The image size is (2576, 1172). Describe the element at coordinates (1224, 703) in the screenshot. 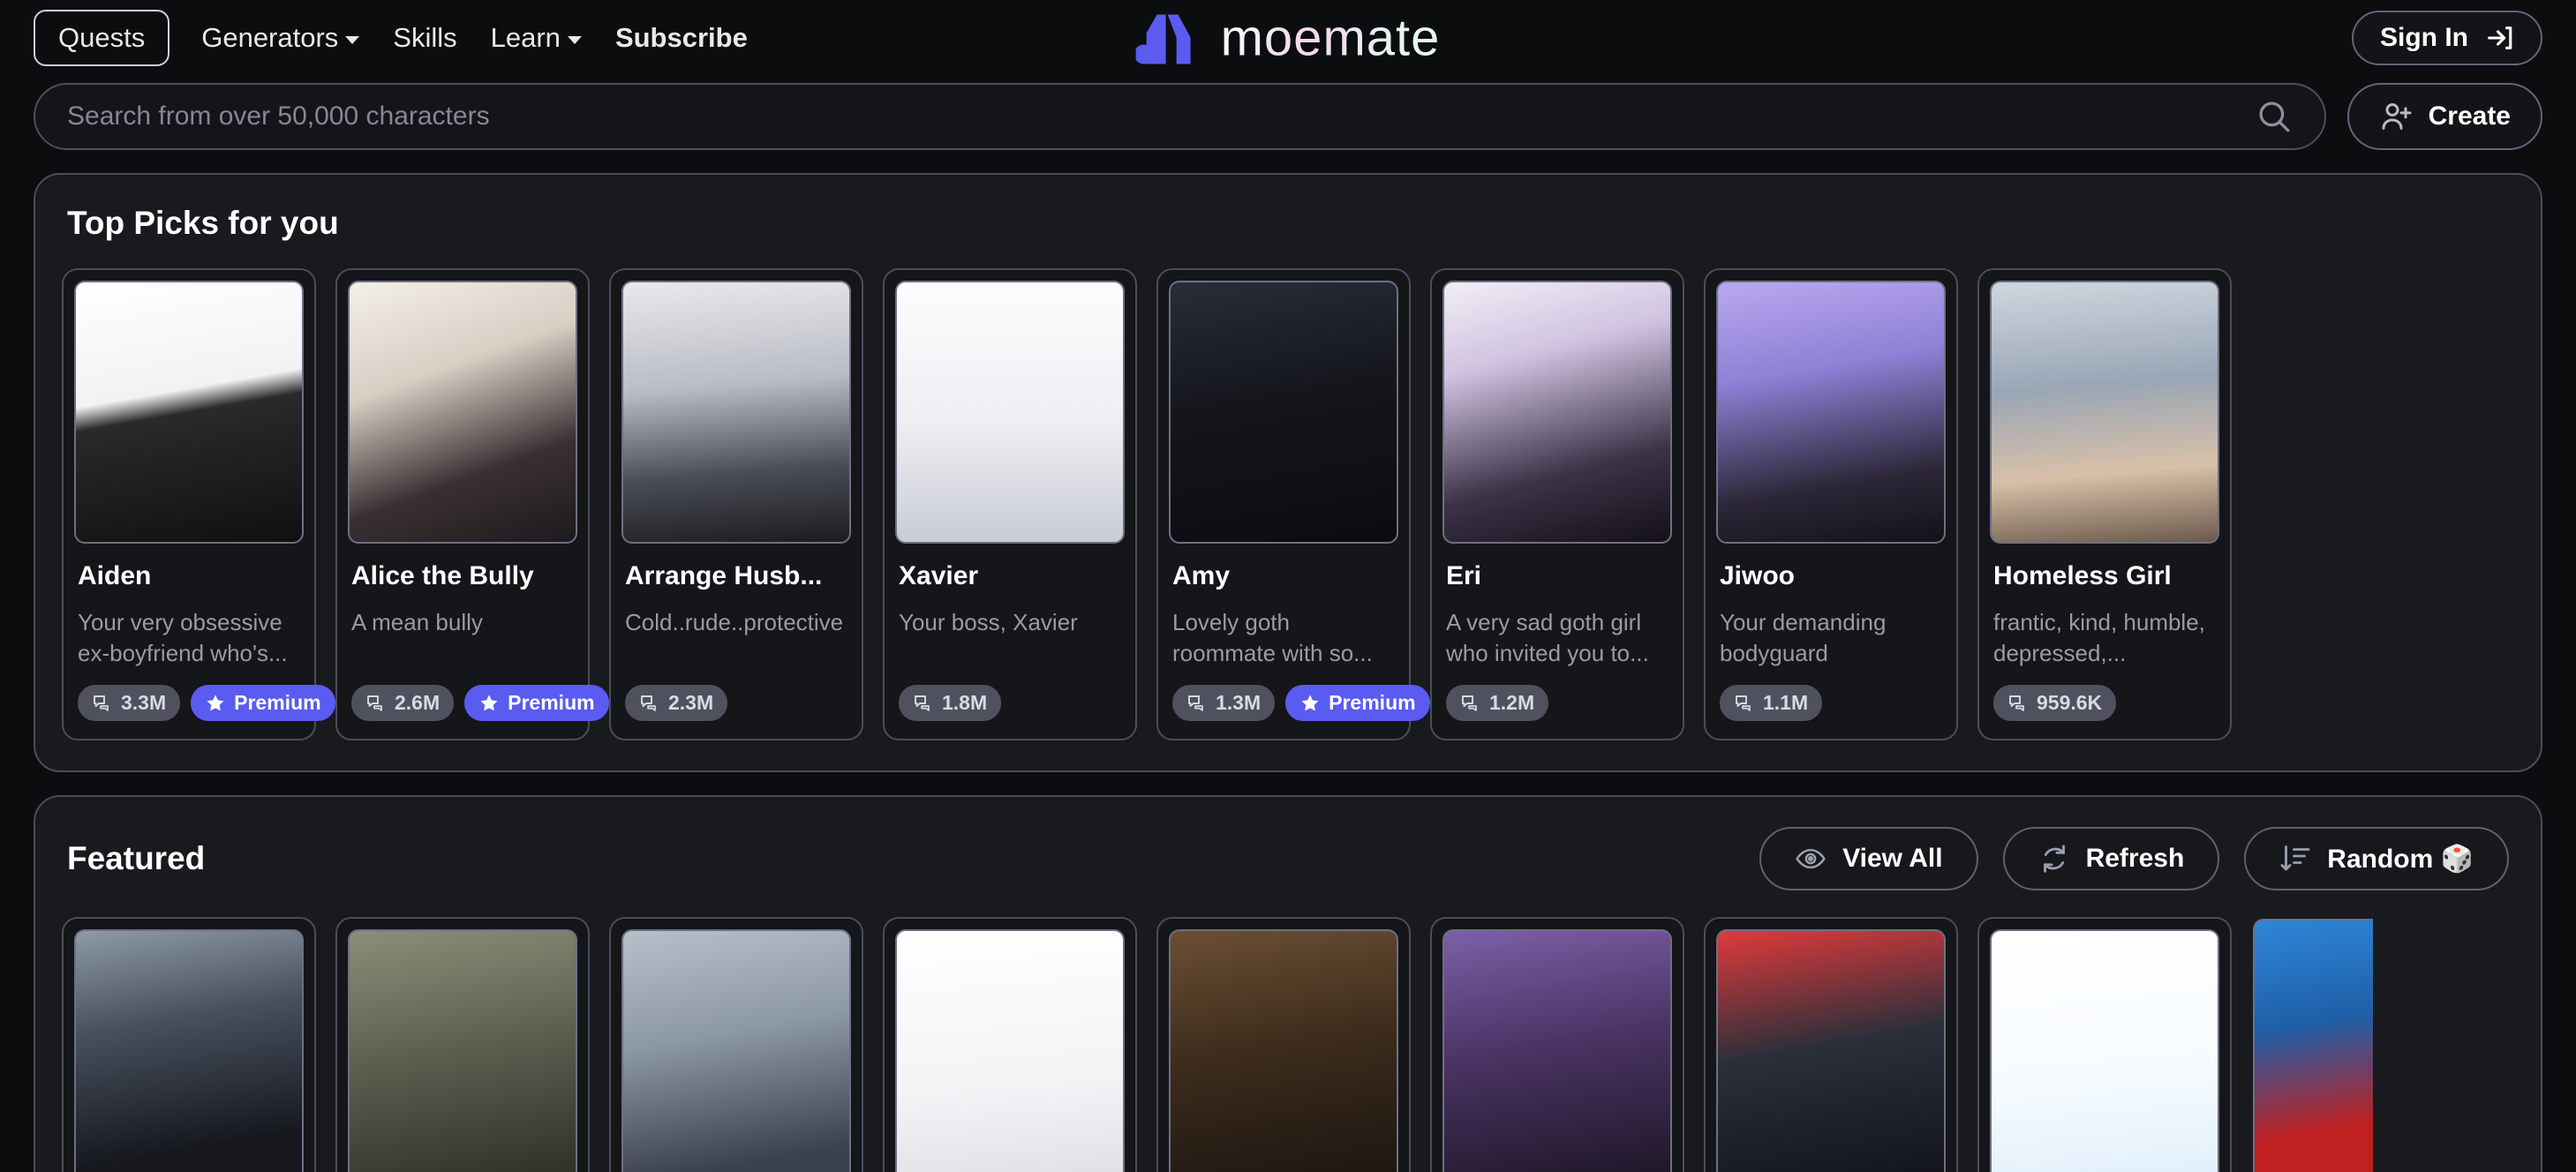

I see `chat-count-badge: 1.3M` at that location.